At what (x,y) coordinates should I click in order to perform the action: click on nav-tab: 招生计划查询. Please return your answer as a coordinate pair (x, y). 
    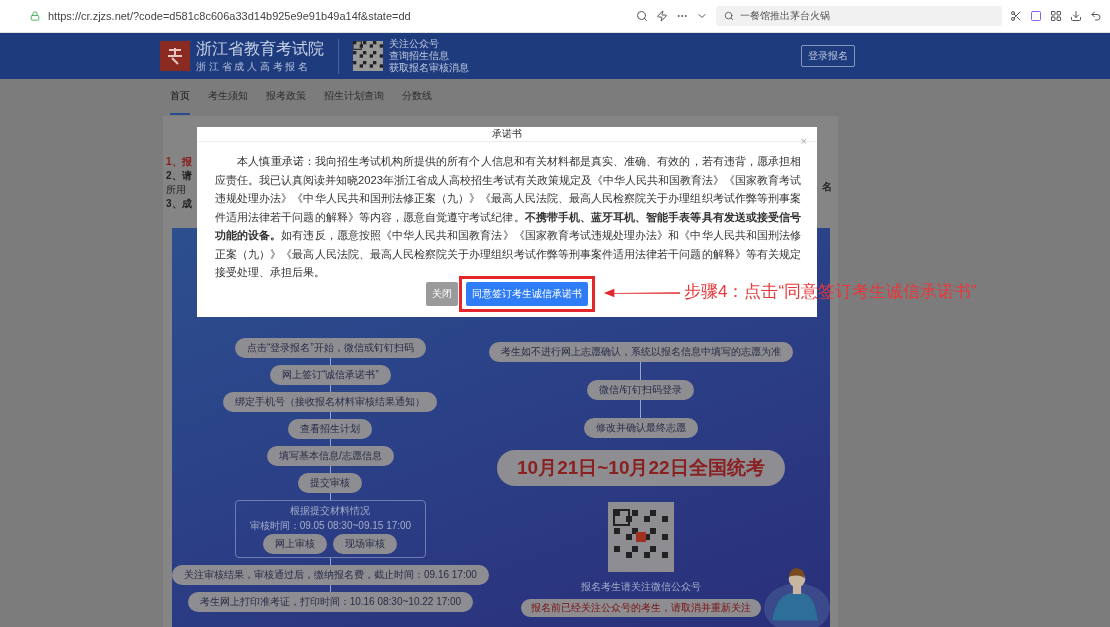
    Looking at the image, I should click on (354, 102).